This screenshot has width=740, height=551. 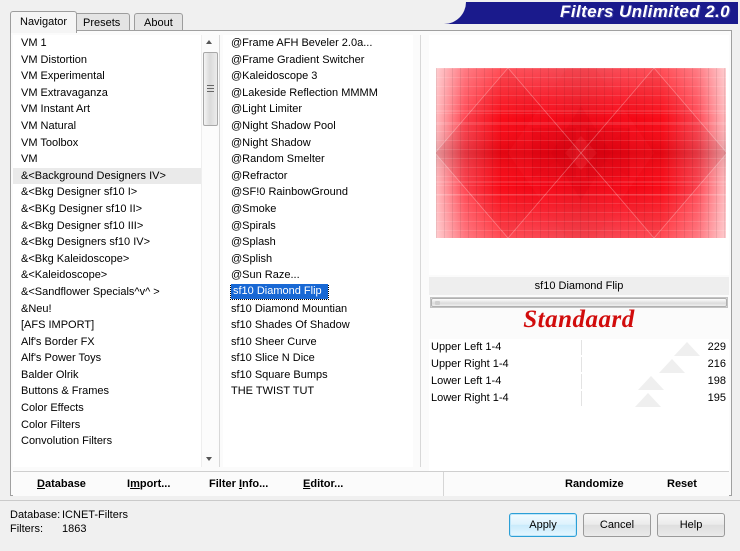 I want to click on parameter-label: Lower Left 1-4, so click(x=466, y=381).